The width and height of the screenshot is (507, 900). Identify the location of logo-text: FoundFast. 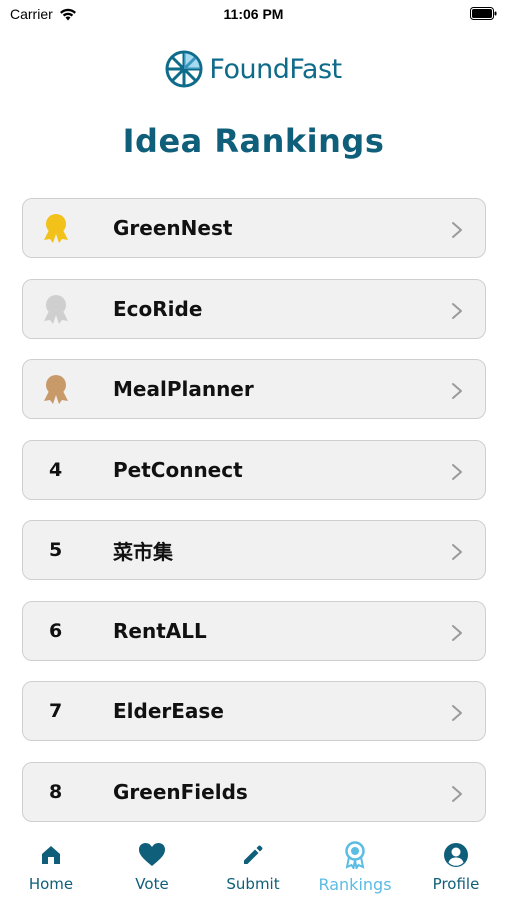
(275, 69).